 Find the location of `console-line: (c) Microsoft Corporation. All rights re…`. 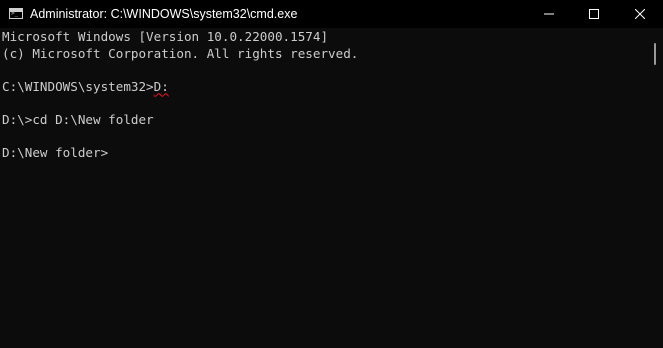

console-line: (c) Microsoft Corporation. All rights re… is located at coordinates (180, 53).